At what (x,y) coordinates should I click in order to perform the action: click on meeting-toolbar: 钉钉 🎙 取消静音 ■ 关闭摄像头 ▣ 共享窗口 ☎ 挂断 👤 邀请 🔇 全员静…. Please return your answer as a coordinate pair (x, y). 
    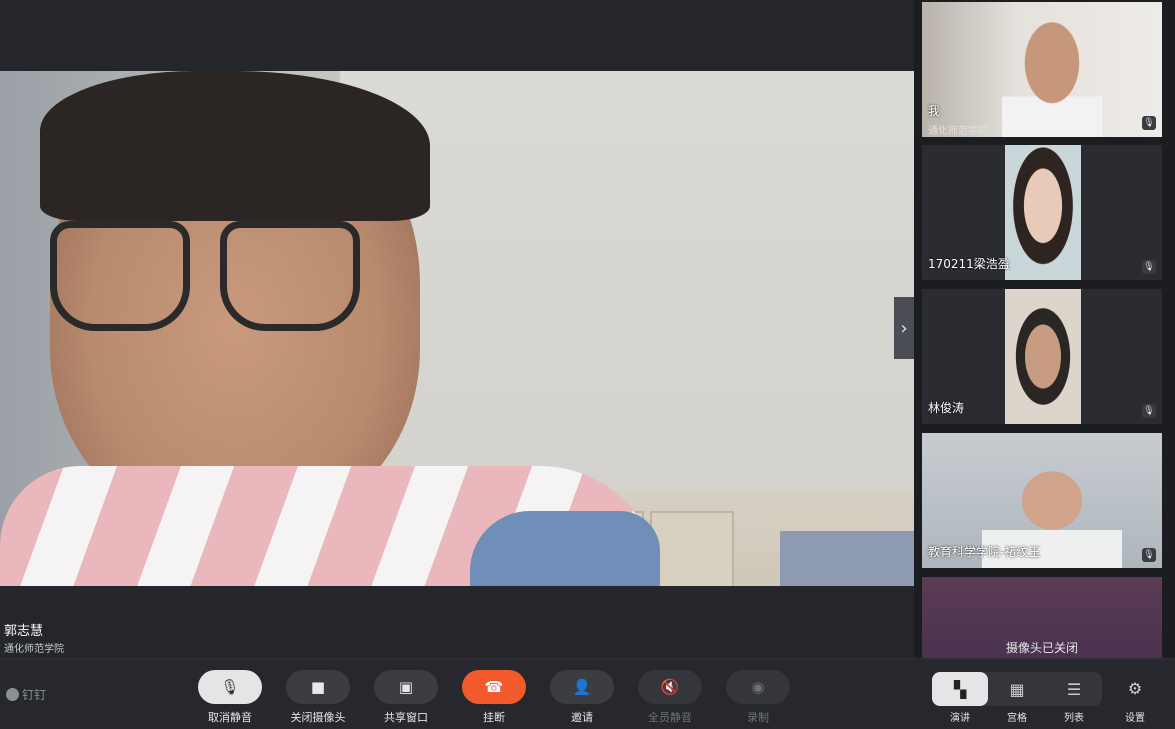
    Looking at the image, I should click on (587, 693).